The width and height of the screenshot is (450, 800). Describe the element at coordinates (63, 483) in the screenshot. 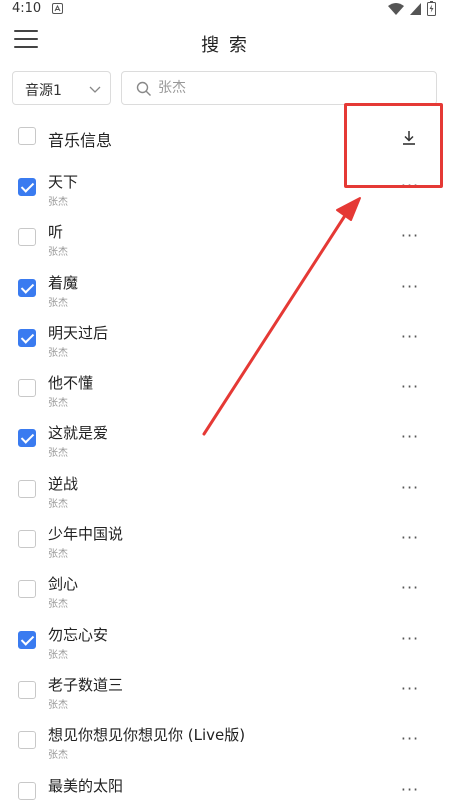

I see `song-title: 逆战` at that location.